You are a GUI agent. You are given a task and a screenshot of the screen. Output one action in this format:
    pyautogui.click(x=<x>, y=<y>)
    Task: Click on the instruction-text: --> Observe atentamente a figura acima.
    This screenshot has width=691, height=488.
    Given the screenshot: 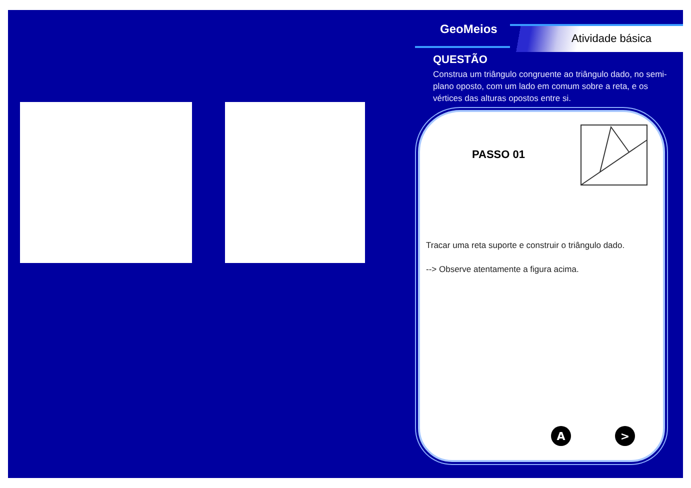 What is the action you would take?
    pyautogui.click(x=503, y=269)
    